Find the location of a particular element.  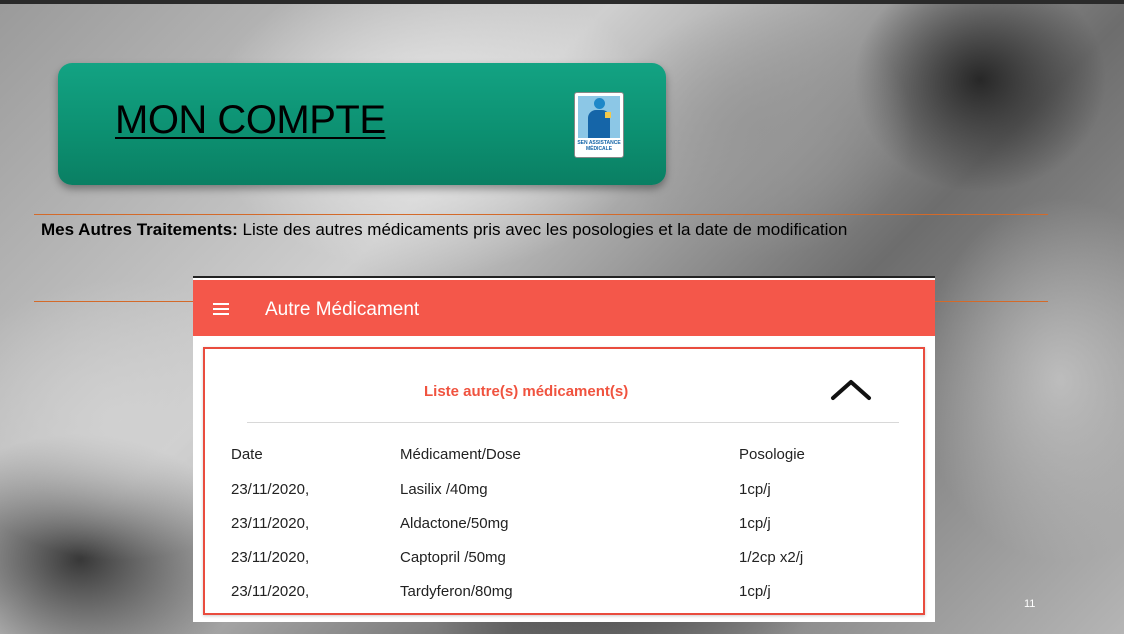

column-header-date: Date is located at coordinates (247, 454).